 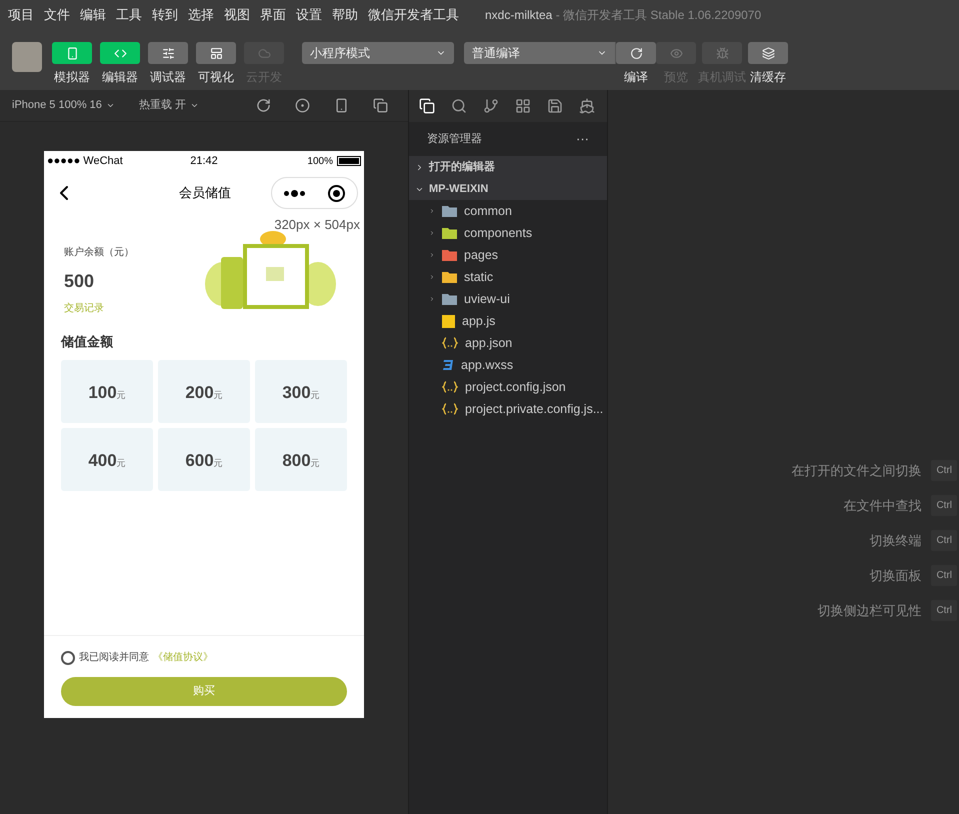 What do you see at coordinates (459, 106) in the screenshot?
I see `search-icon` at bounding box center [459, 106].